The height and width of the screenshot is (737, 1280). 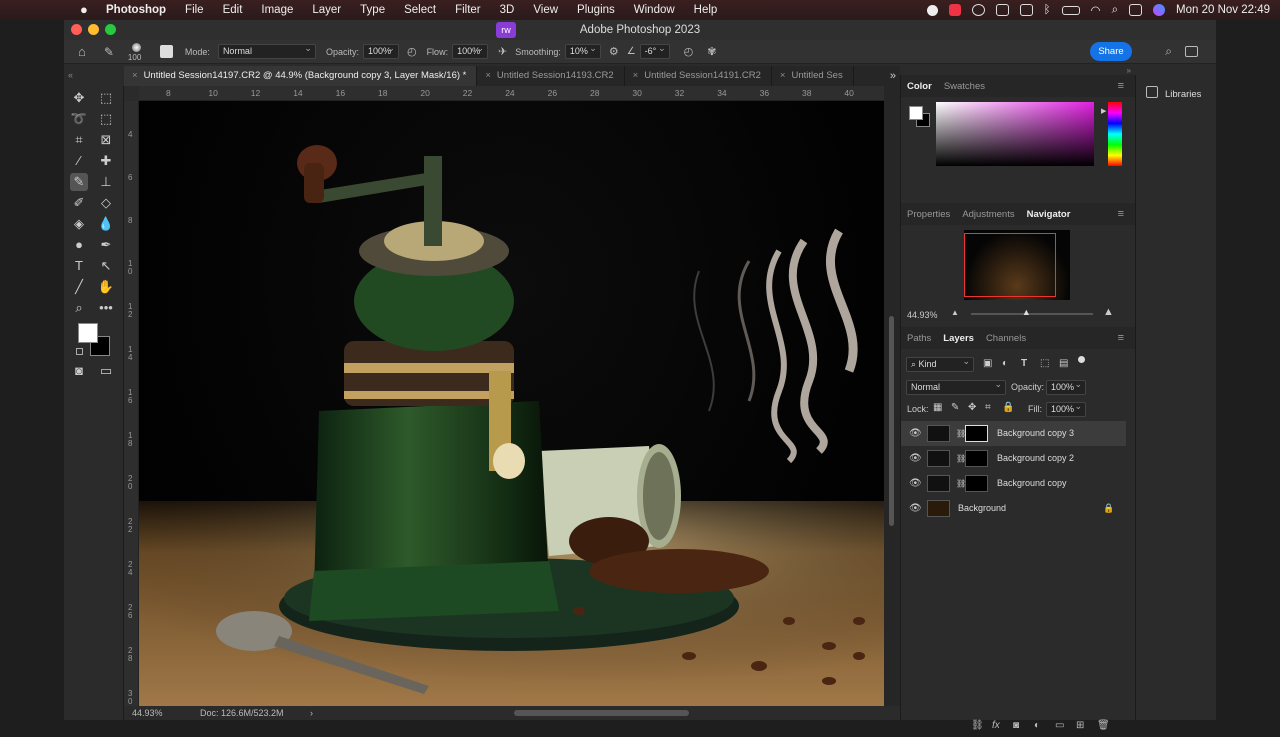 I want to click on bluetooth-icon: ᛒ, so click(x=1047, y=10).